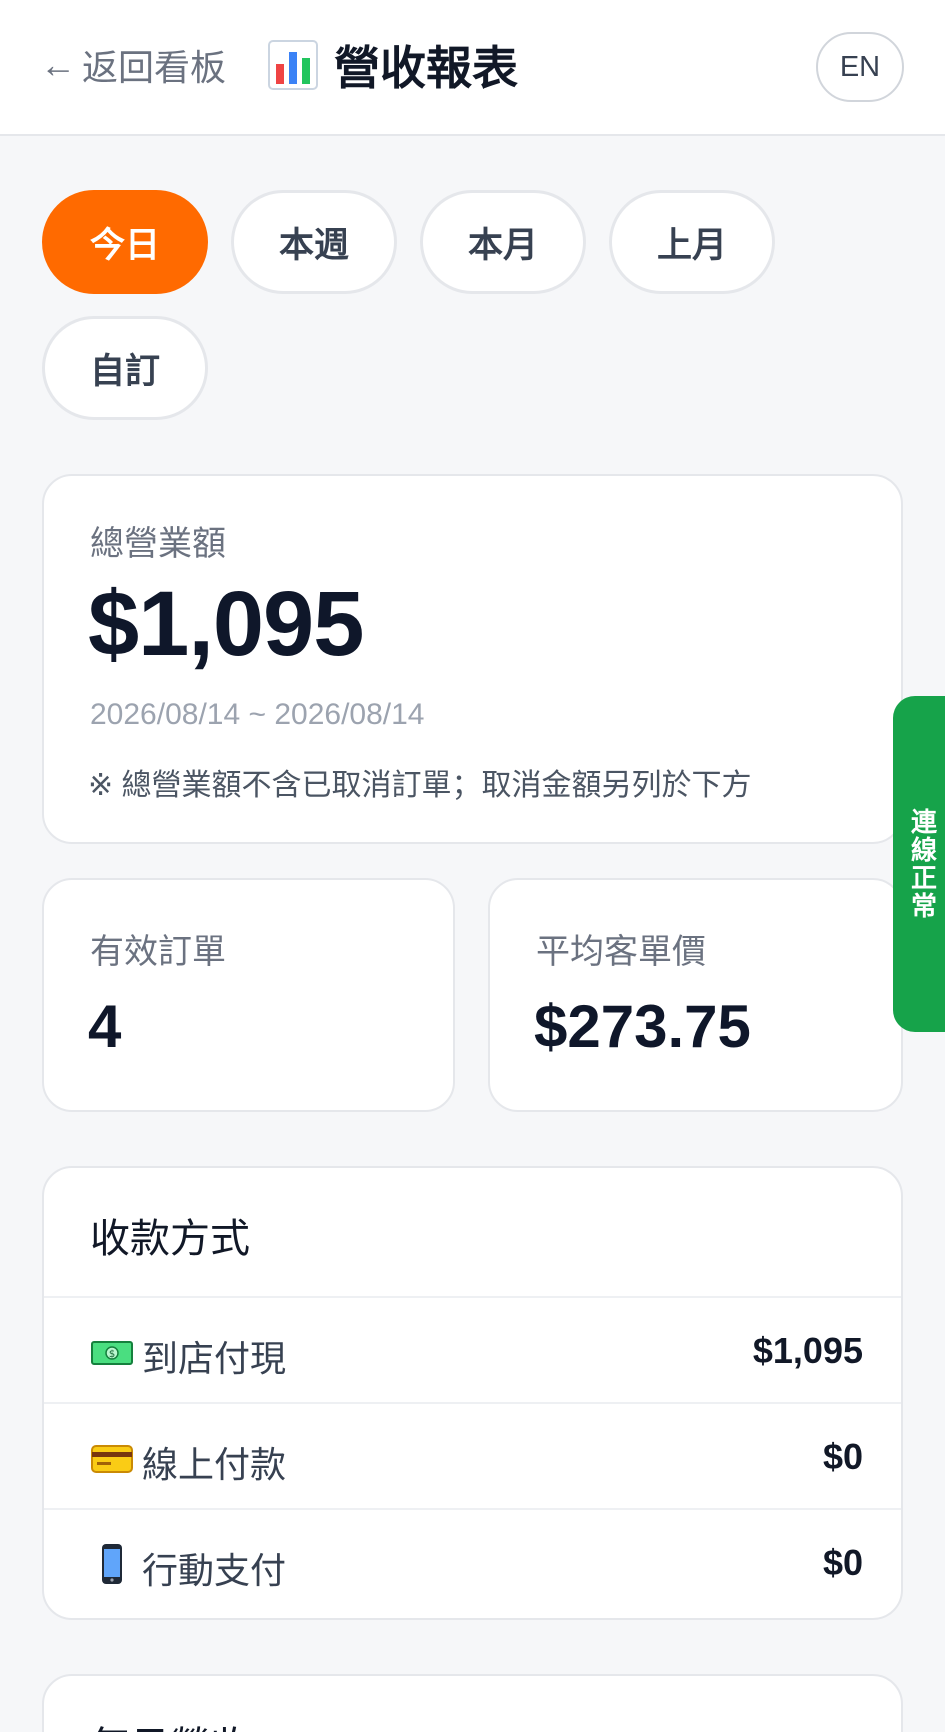  Describe the element at coordinates (807, 1350) in the screenshot. I see `payment-method-amount: $1,095` at that location.